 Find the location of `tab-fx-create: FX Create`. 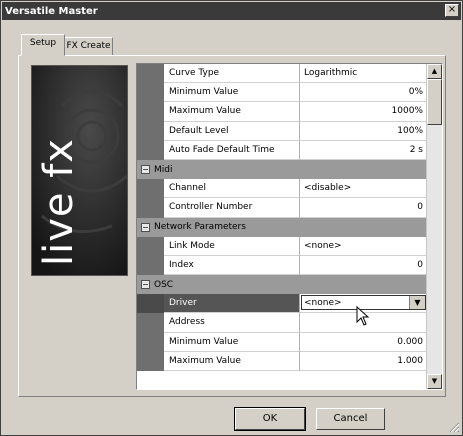

tab-fx-create: FX Create is located at coordinates (88, 46).